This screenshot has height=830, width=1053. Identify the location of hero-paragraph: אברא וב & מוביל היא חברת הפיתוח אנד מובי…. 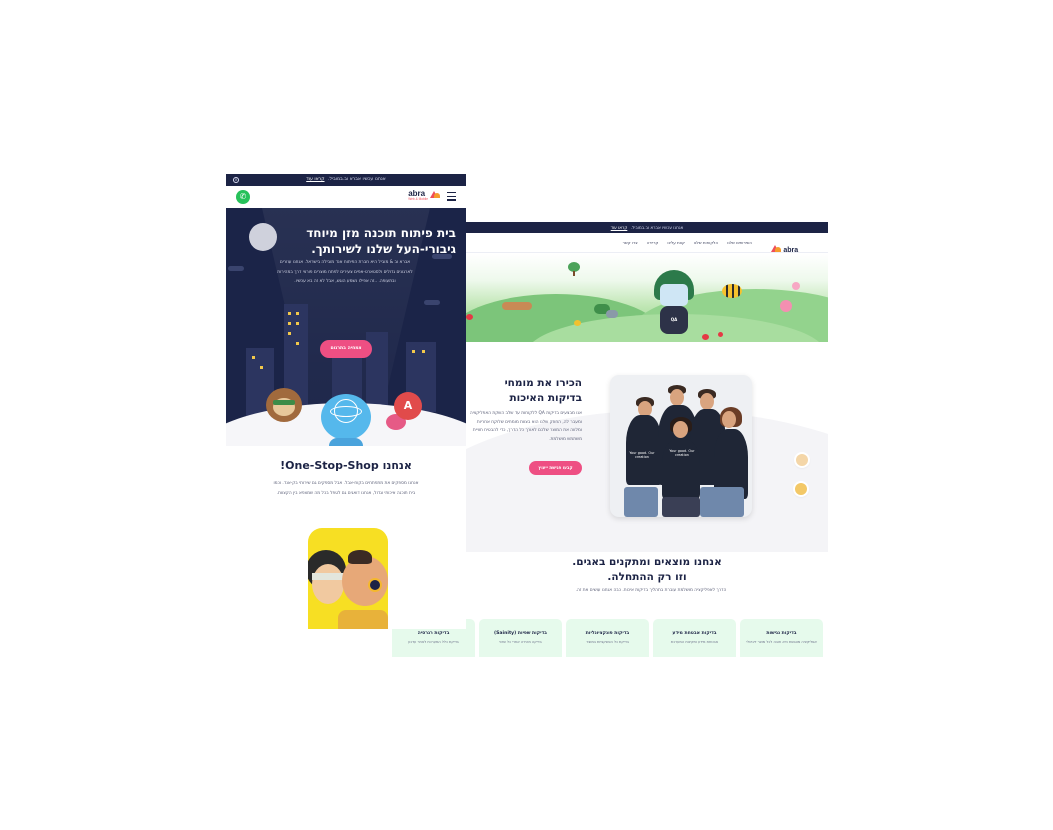
(345, 272).